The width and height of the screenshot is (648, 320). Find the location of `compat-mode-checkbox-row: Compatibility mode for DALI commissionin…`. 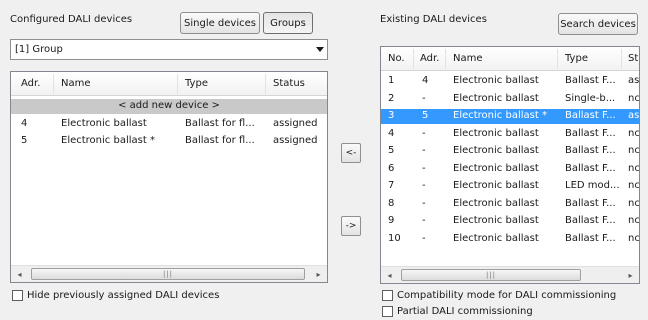

compat-mode-checkbox-row: Compatibility mode for DALI commissionin… is located at coordinates (499, 295).